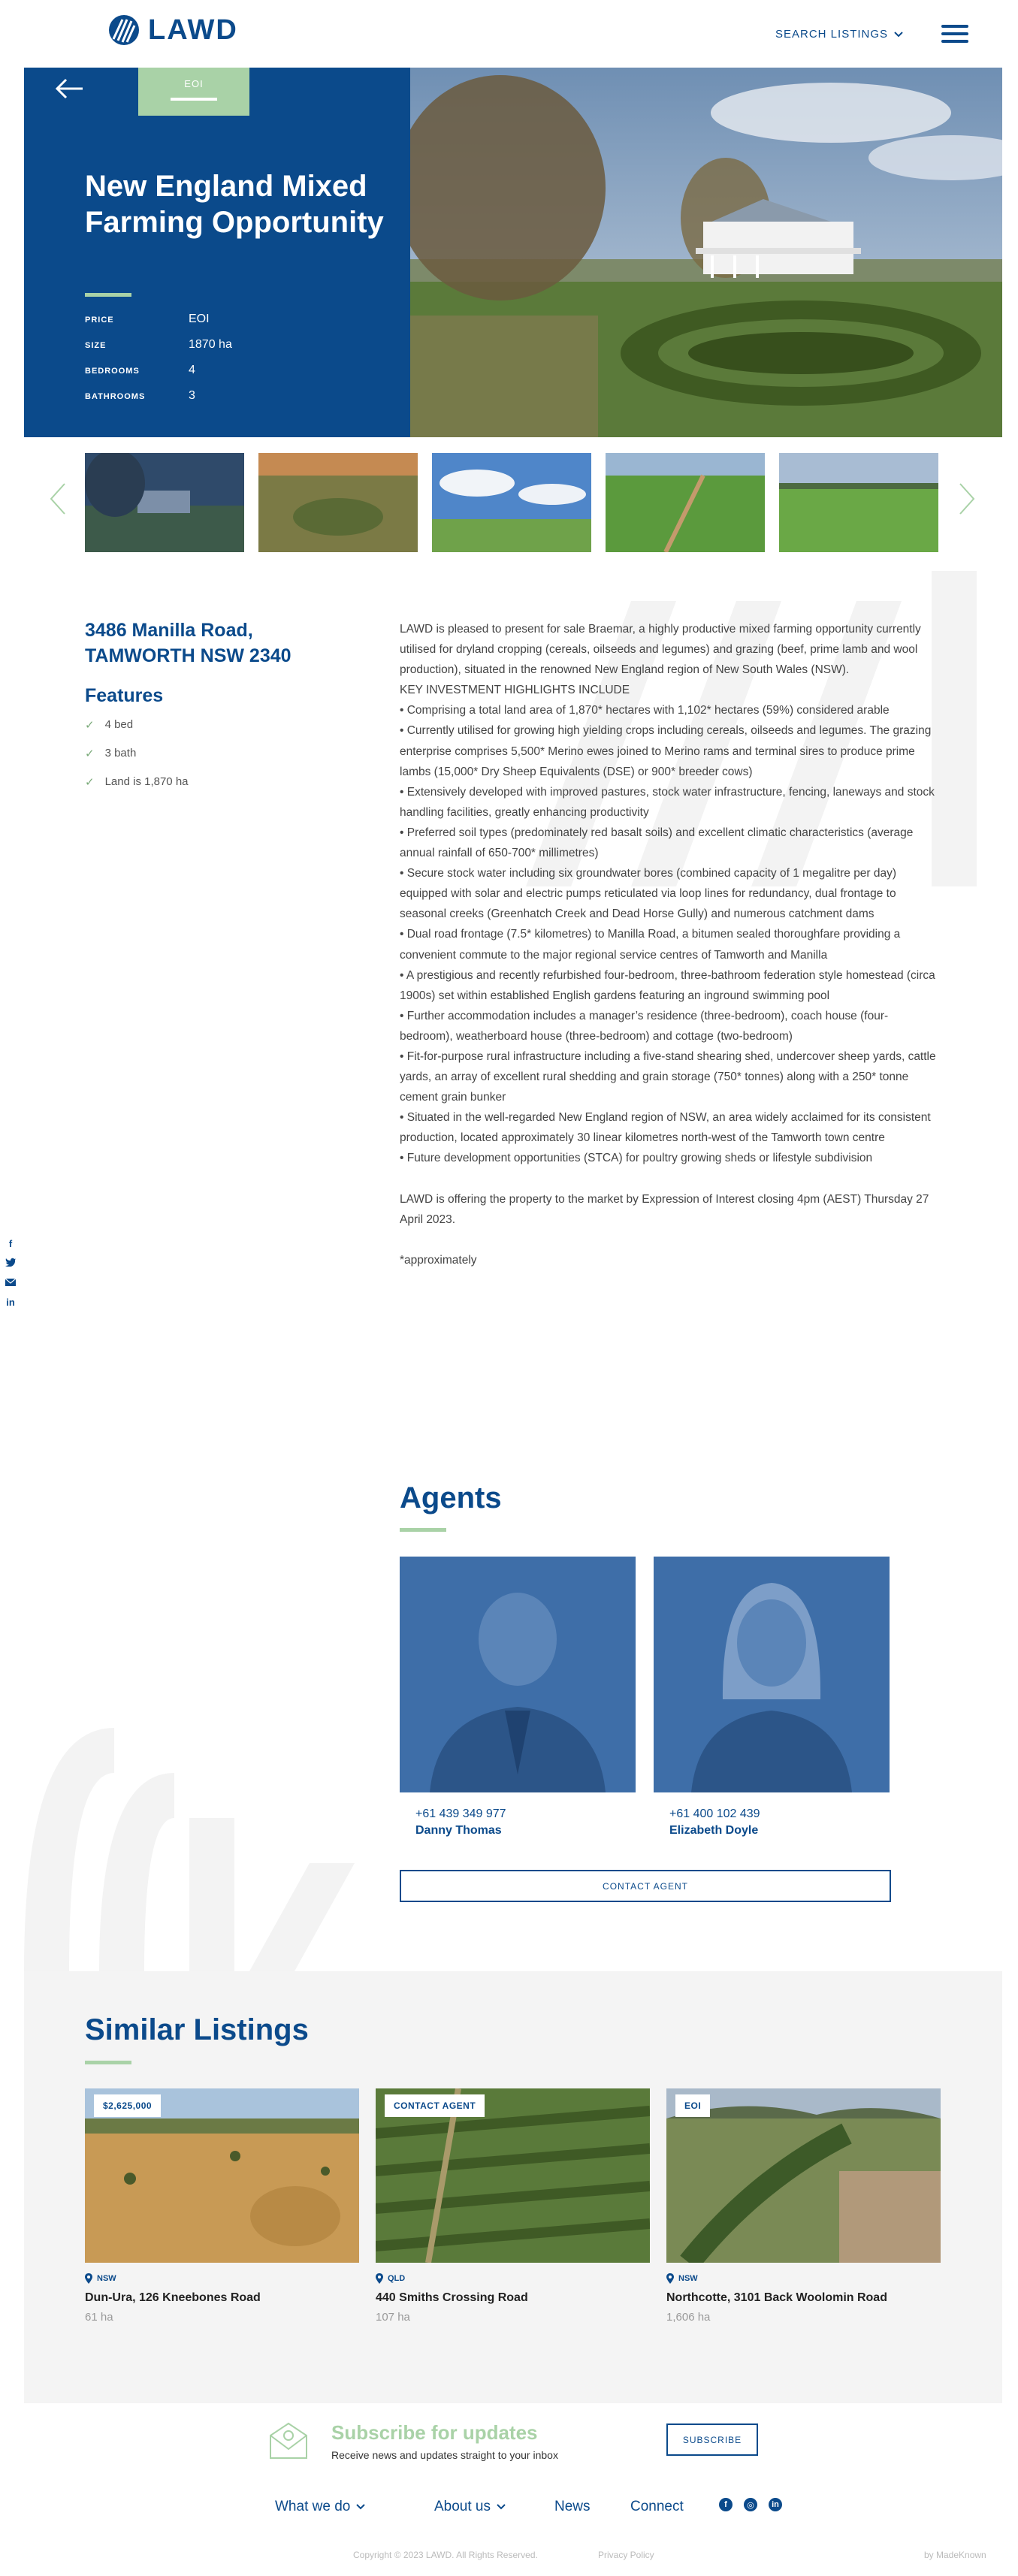  I want to click on search-listings-label: SEARCH LISTINGS, so click(832, 34).